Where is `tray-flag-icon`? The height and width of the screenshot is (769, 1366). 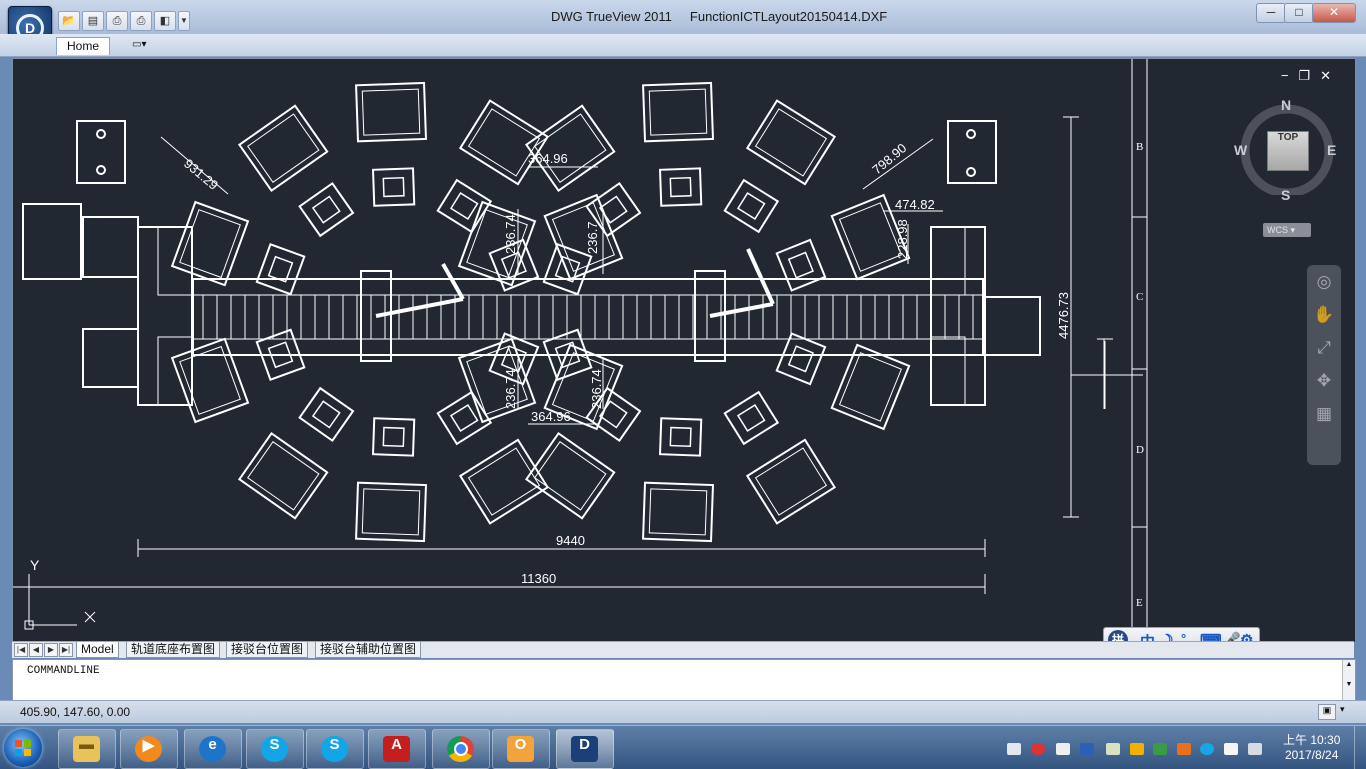 tray-flag-icon is located at coordinates (1231, 749).